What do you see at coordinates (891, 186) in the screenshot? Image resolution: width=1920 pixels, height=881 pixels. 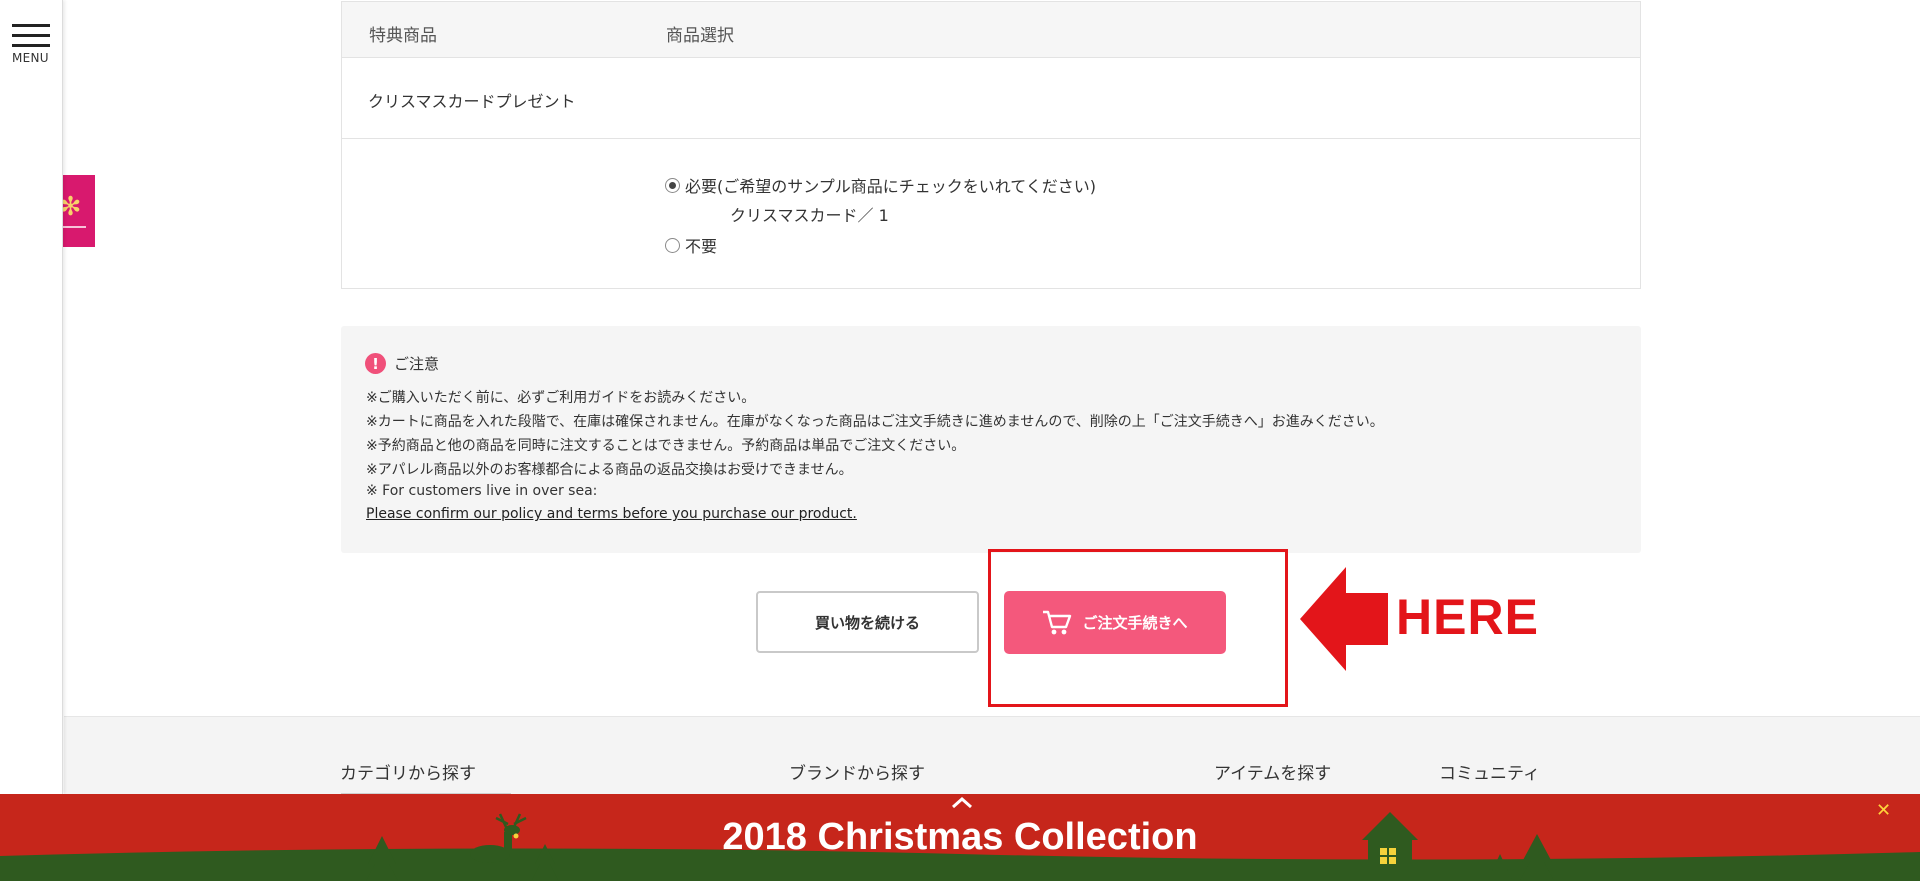 I see `option-required-label: 必要(ご希望のサンプル商品にチェックをいれてください)` at bounding box center [891, 186].